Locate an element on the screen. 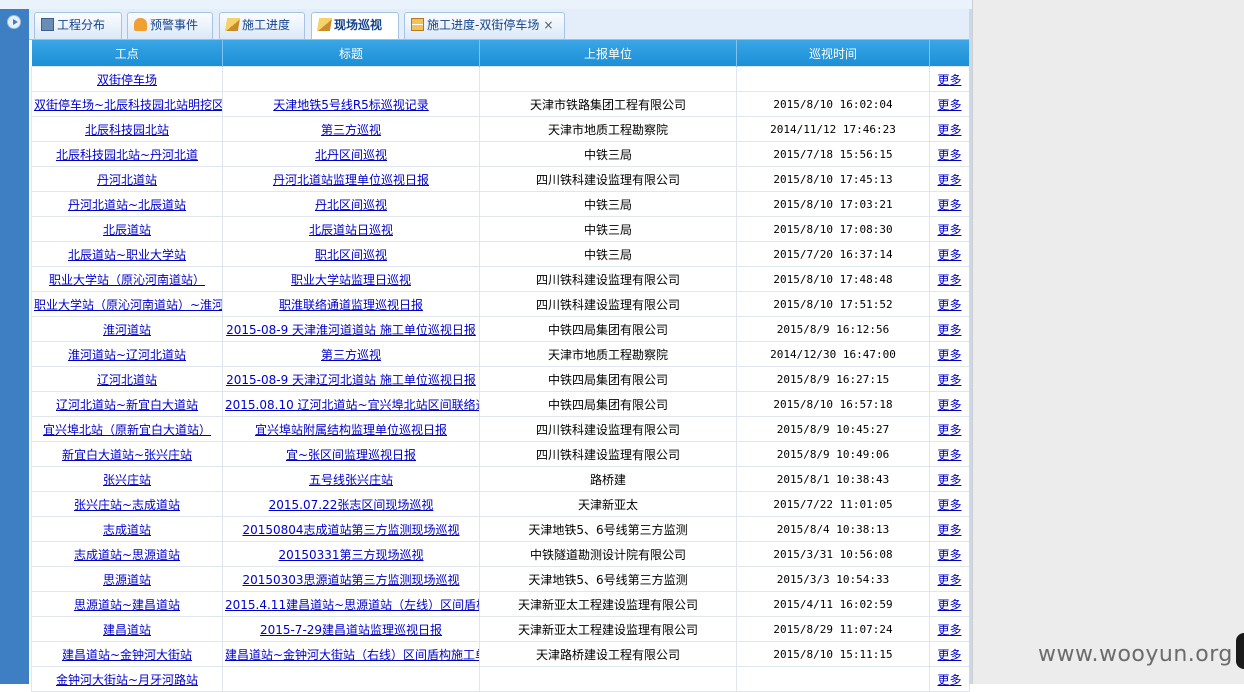  title-link: 职业大学站监理日巡视 is located at coordinates (351, 280).